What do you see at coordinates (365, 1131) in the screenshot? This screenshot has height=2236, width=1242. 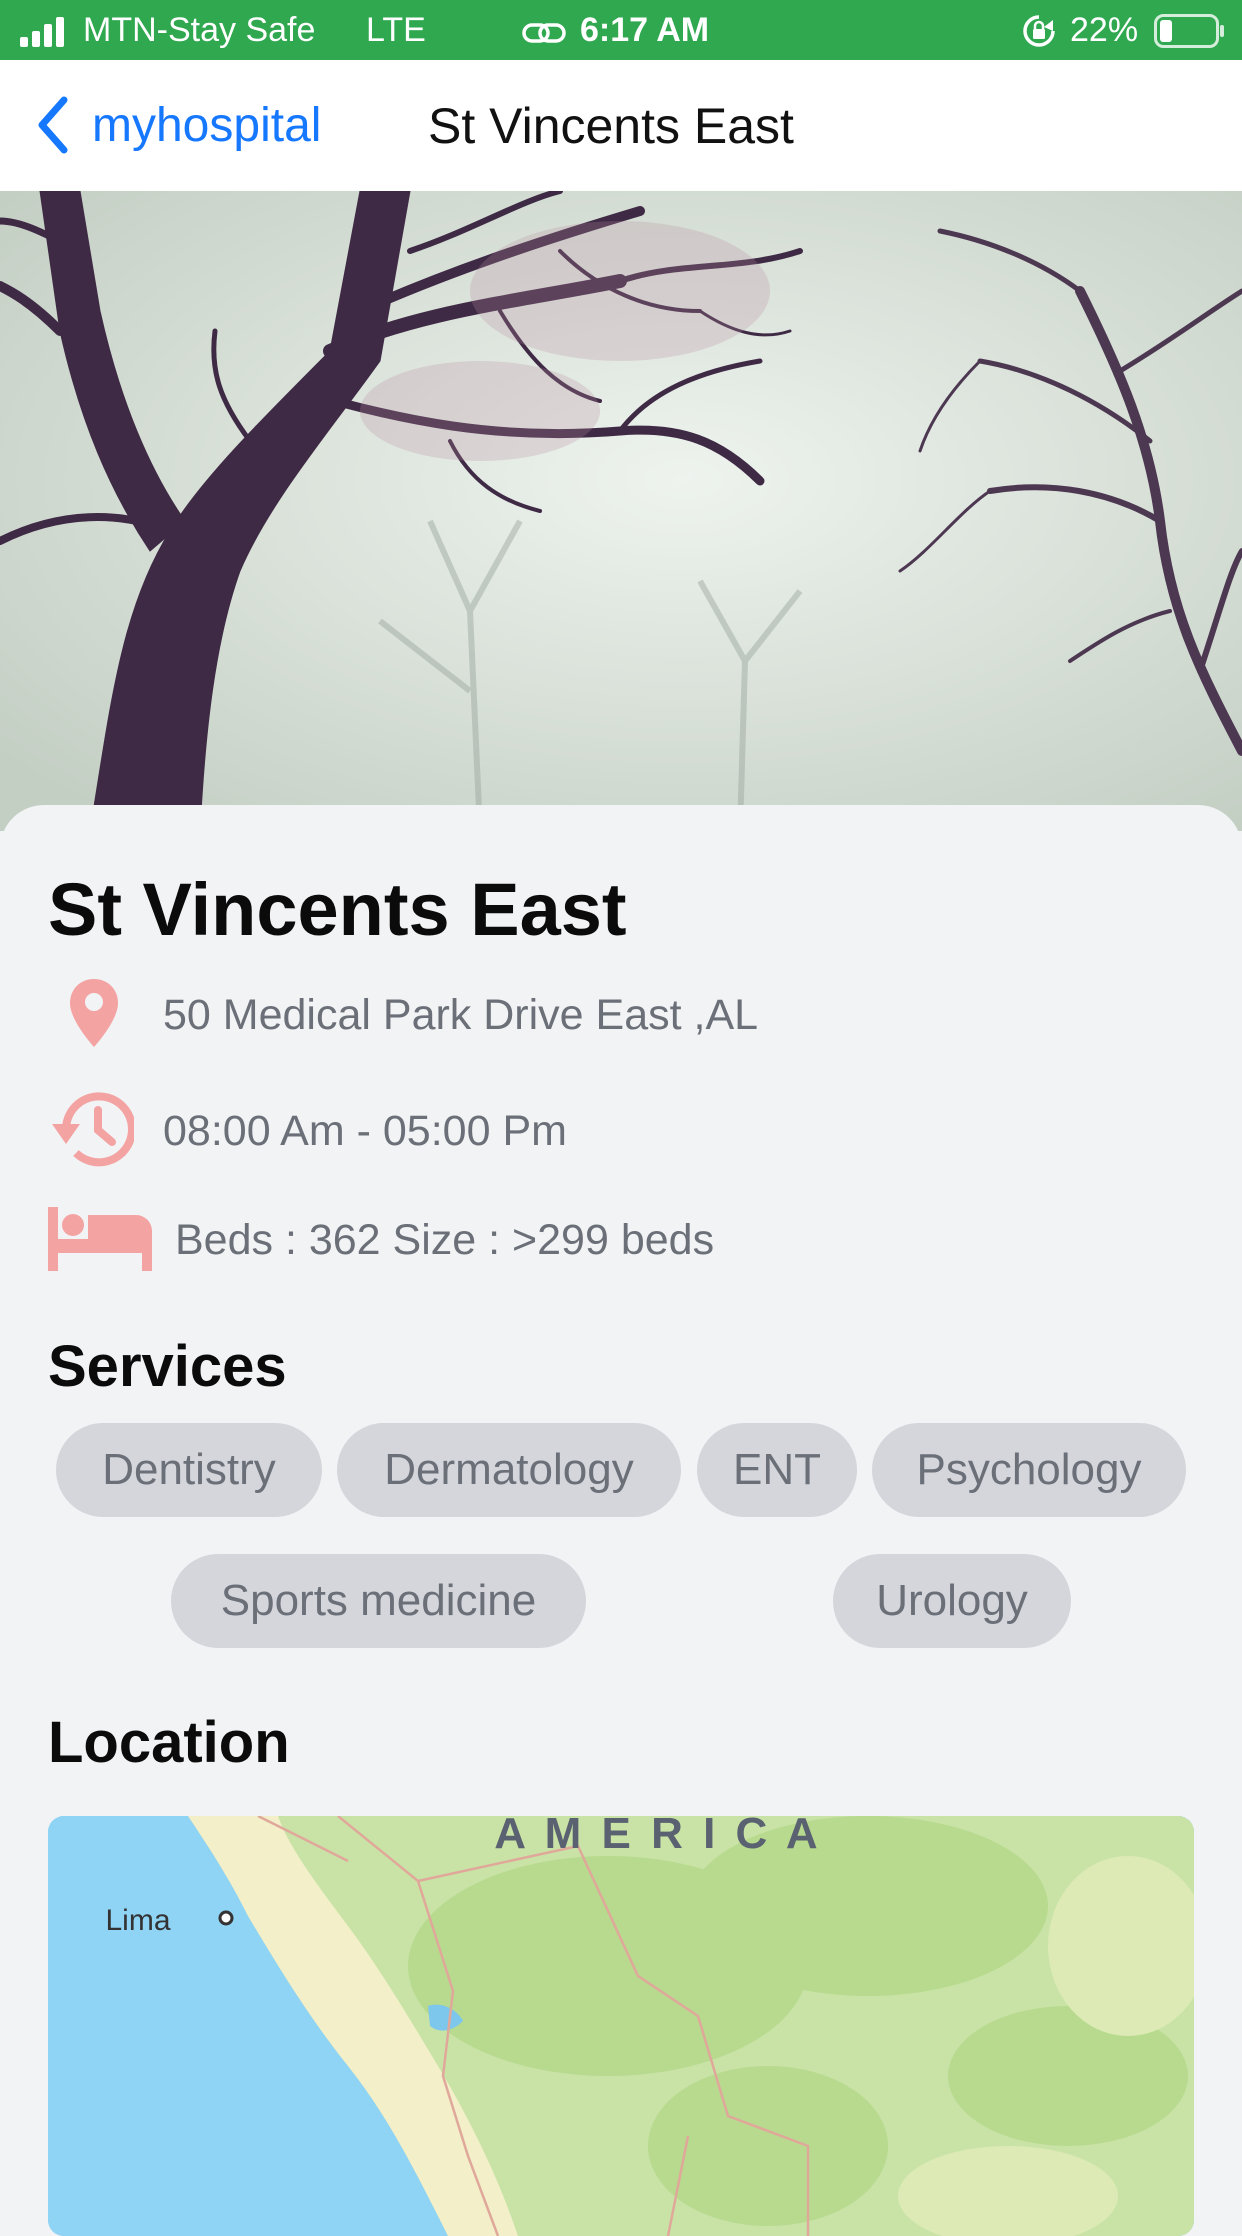 I see `hours-text: 08:00 Am - 05:00 Pm` at bounding box center [365, 1131].